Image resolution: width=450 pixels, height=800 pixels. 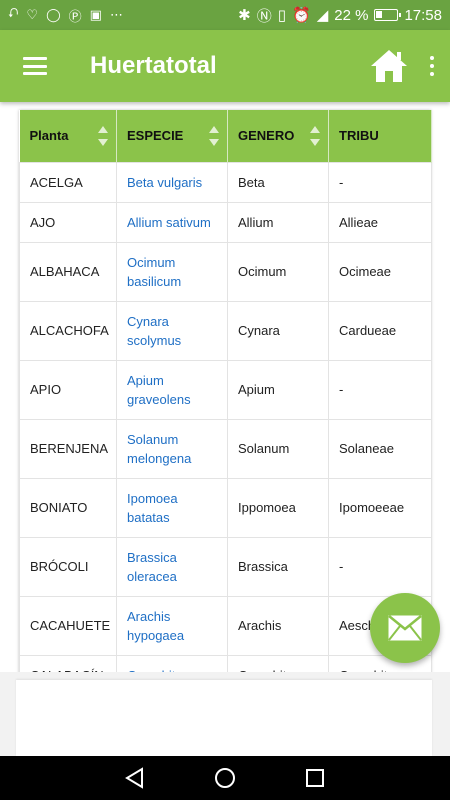 I want to click on home-icon, so click(x=389, y=66).